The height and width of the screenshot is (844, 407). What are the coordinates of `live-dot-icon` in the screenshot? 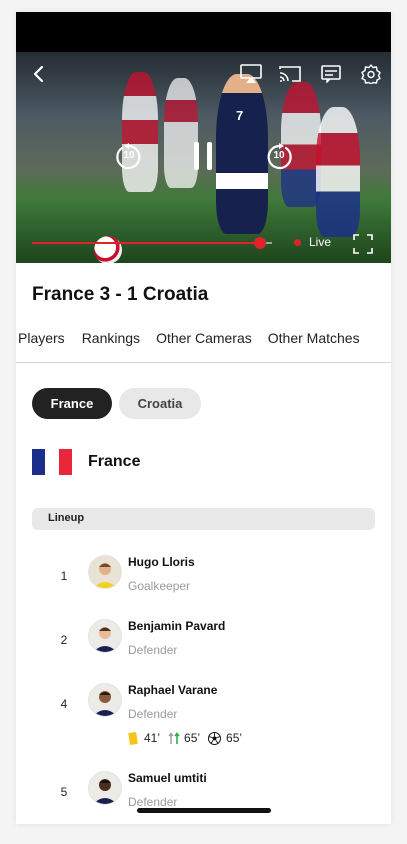 It's located at (297, 242).